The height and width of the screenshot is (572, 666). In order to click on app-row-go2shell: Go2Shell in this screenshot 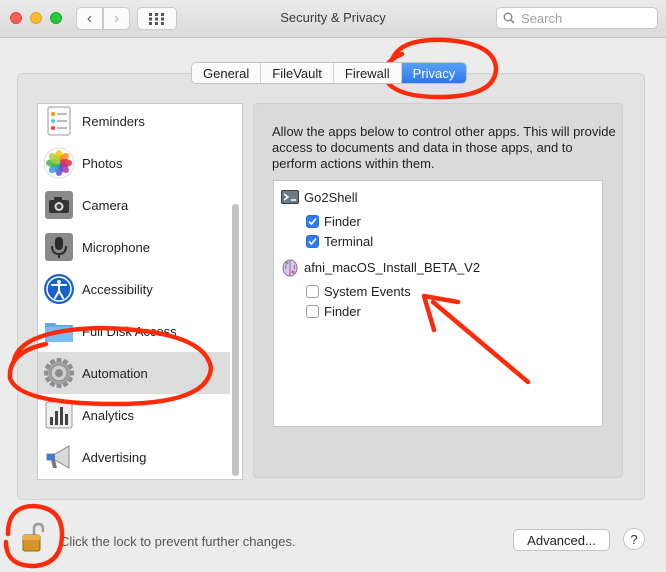, I will do `click(318, 197)`.